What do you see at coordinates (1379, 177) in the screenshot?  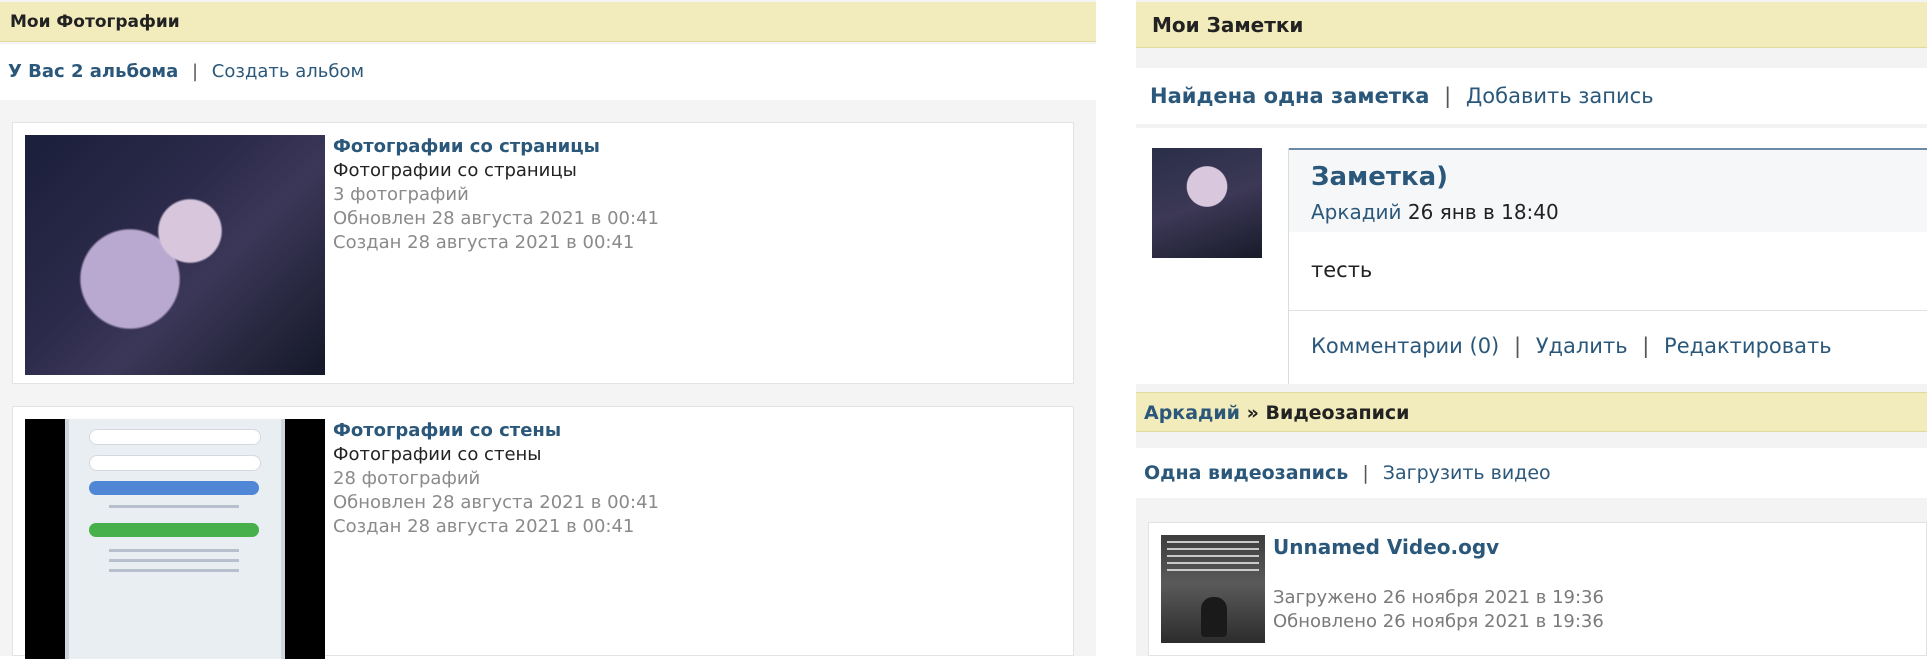 I see `note-title-link: Заметка)` at bounding box center [1379, 177].